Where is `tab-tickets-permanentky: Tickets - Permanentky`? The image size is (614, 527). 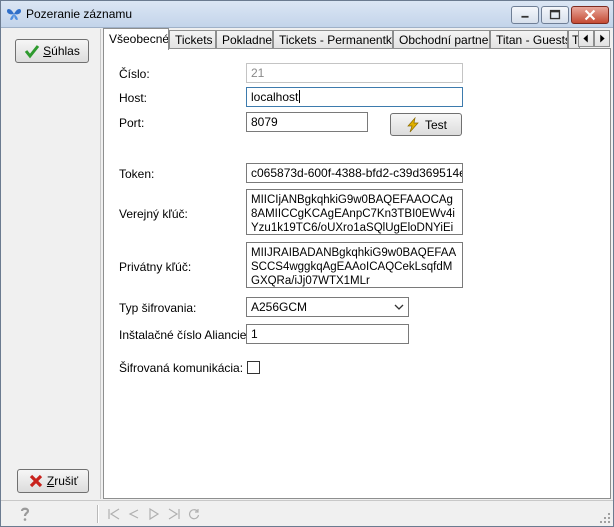 tab-tickets-permanentky: Tickets - Permanentky is located at coordinates (333, 39).